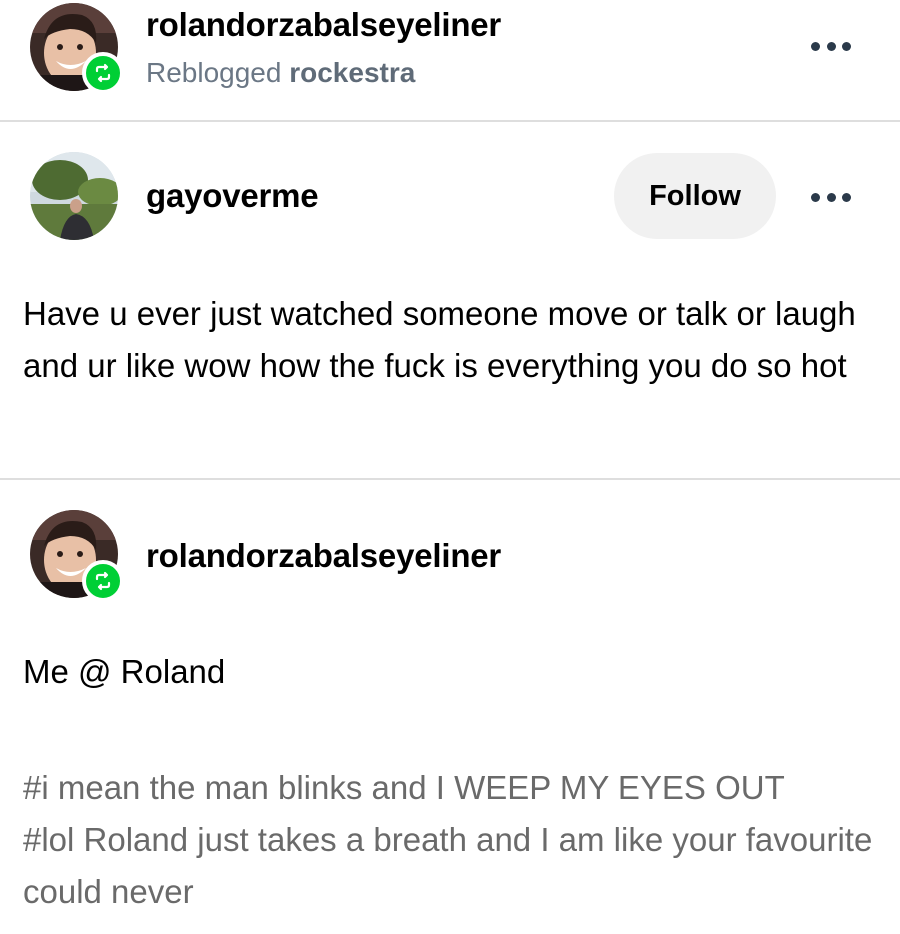  I want to click on reblogged-from-line: Reblogged rockestra, so click(280, 73).